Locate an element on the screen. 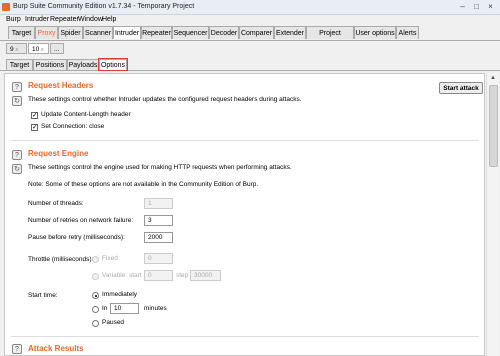 This screenshot has width=500, height=356. throttle-fixed-label: Fixed is located at coordinates (110, 258).